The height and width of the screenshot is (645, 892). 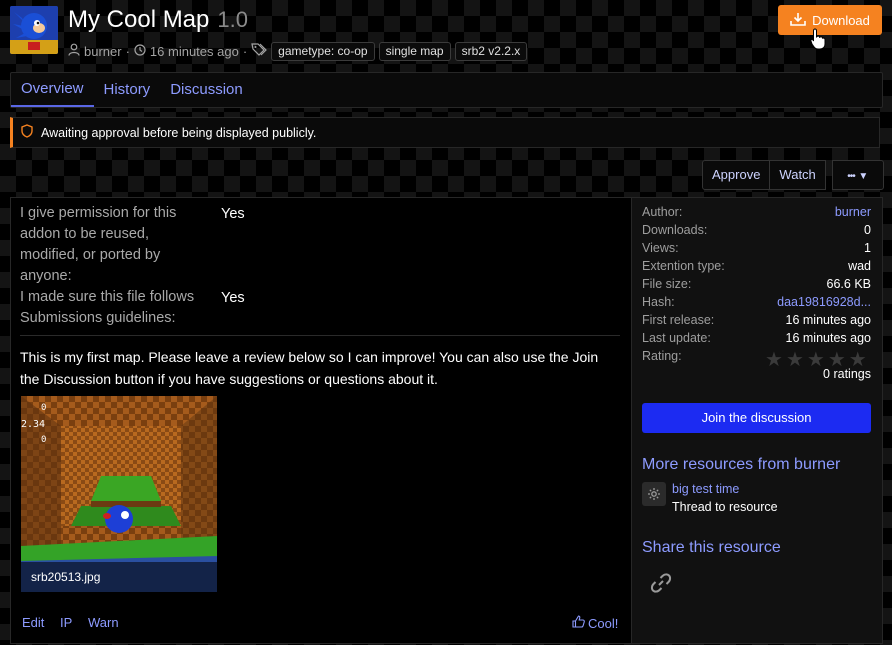 What do you see at coordinates (675, 230) in the screenshot?
I see `info-label: Downloads:` at bounding box center [675, 230].